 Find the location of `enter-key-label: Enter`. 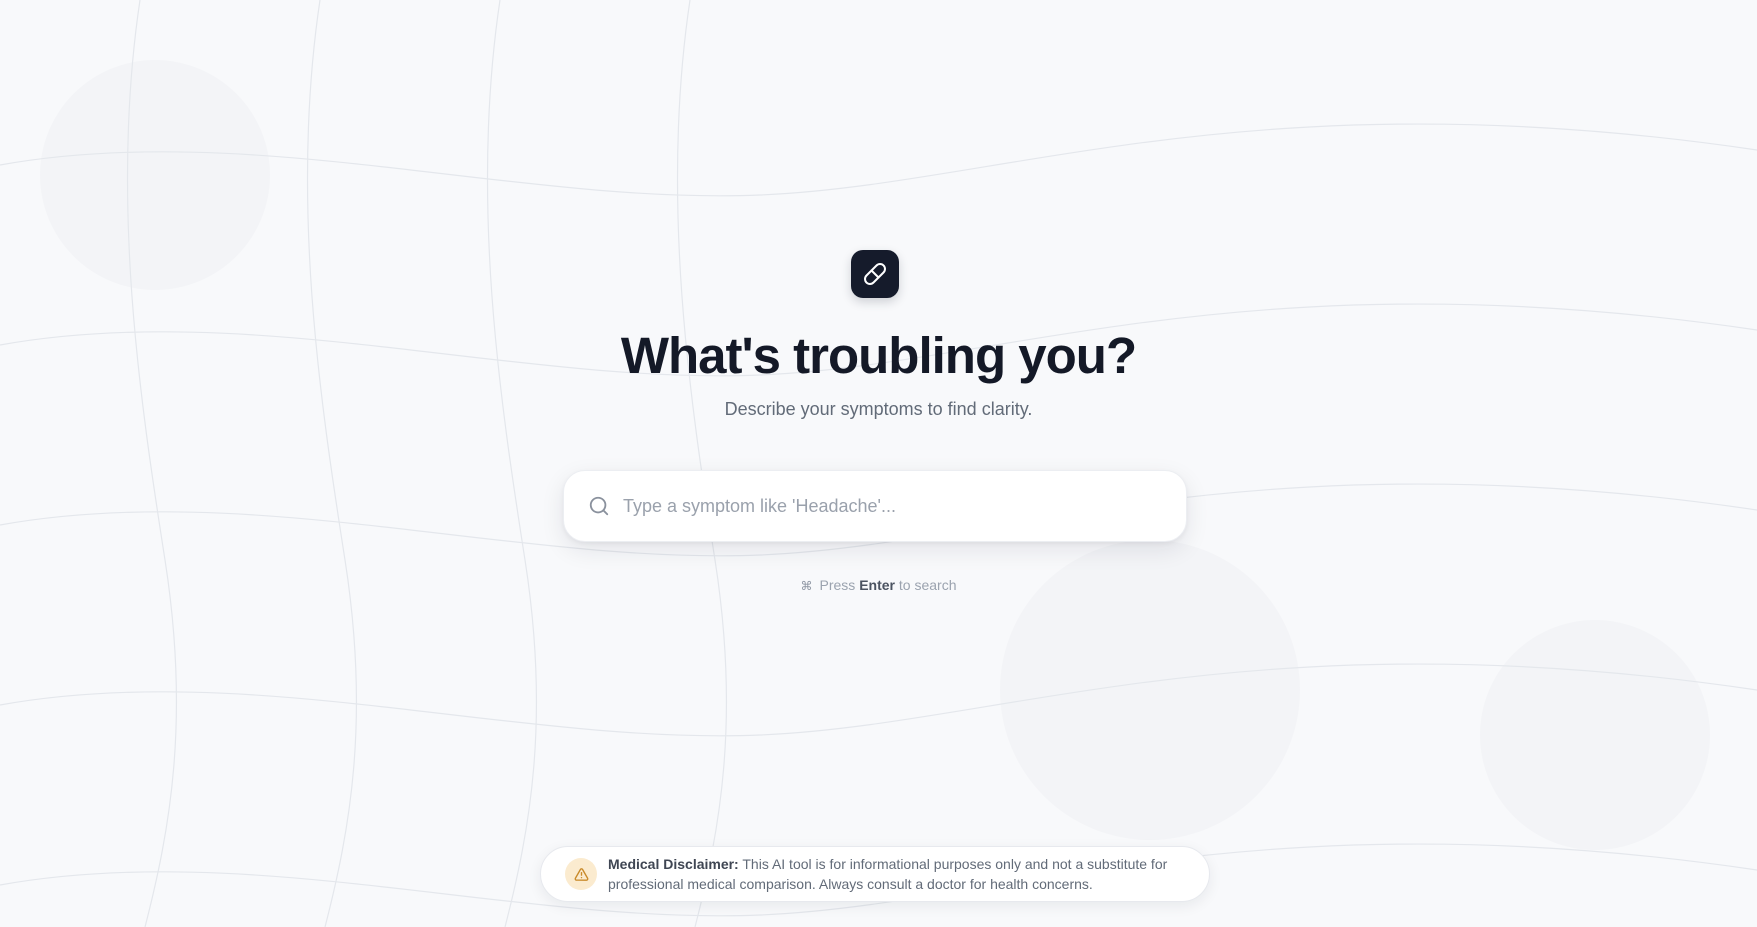

enter-key-label: Enter is located at coordinates (877, 585).